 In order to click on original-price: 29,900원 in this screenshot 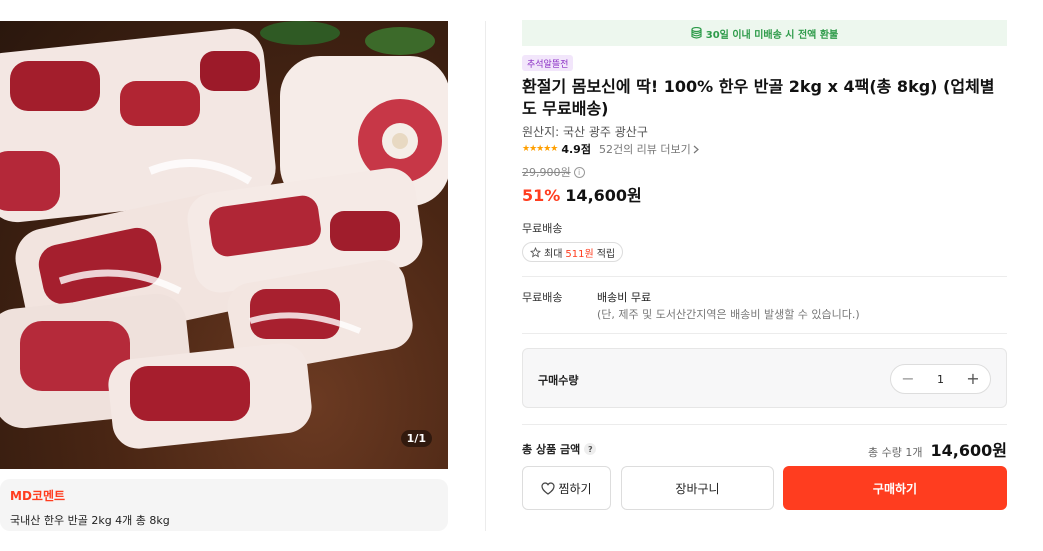, I will do `click(546, 172)`.